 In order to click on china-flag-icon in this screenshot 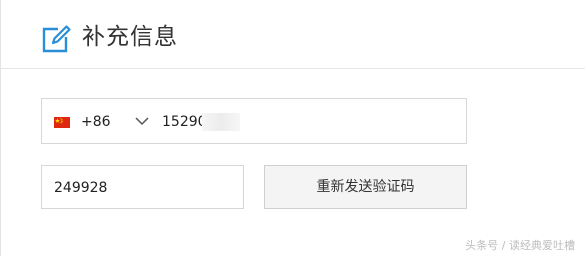, I will do `click(62, 122)`.